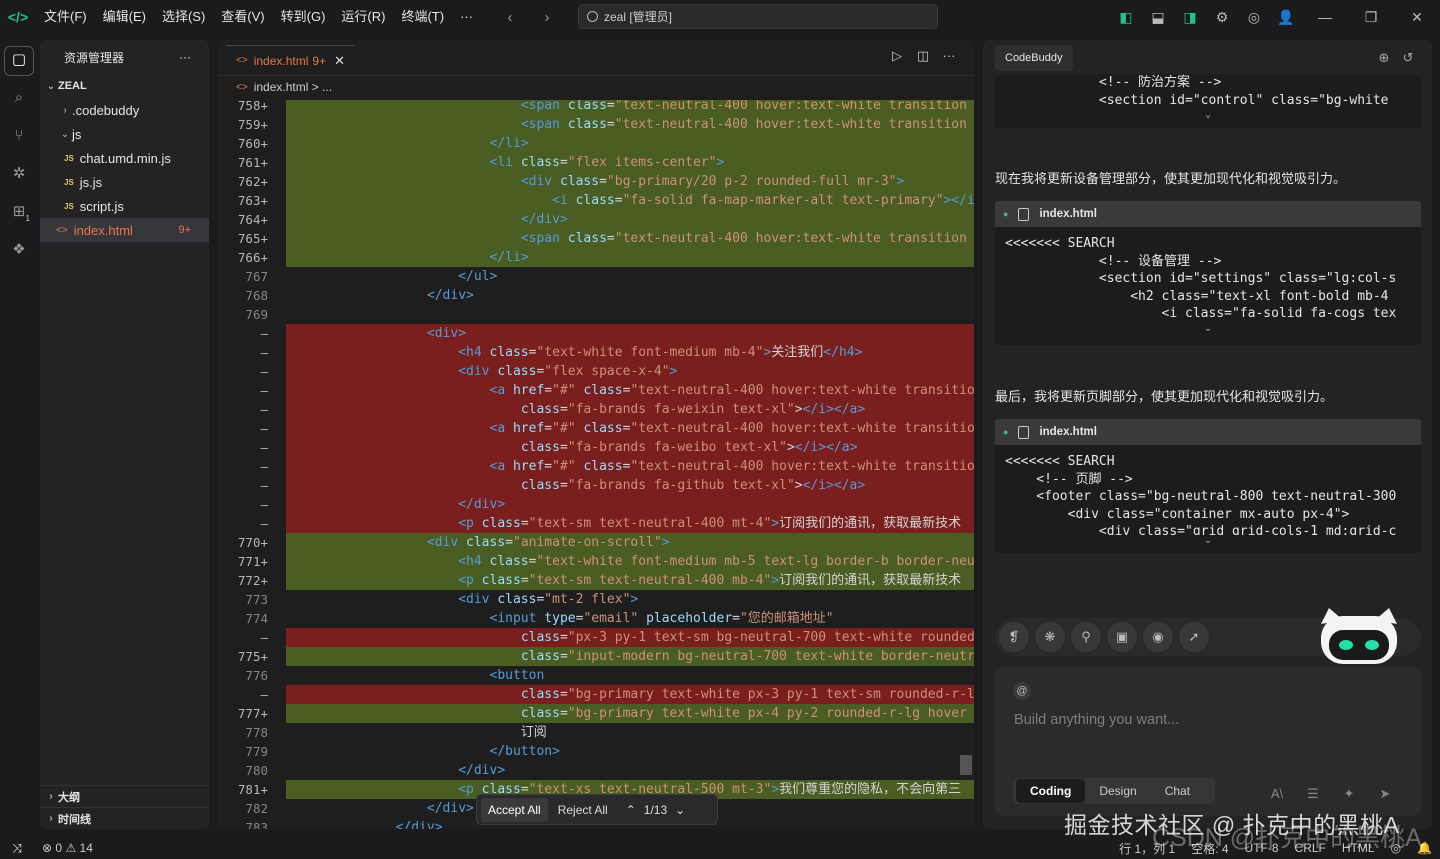 The width and height of the screenshot is (1440, 859). Describe the element at coordinates (1122, 637) in the screenshot. I see `image-icon: ▣` at that location.